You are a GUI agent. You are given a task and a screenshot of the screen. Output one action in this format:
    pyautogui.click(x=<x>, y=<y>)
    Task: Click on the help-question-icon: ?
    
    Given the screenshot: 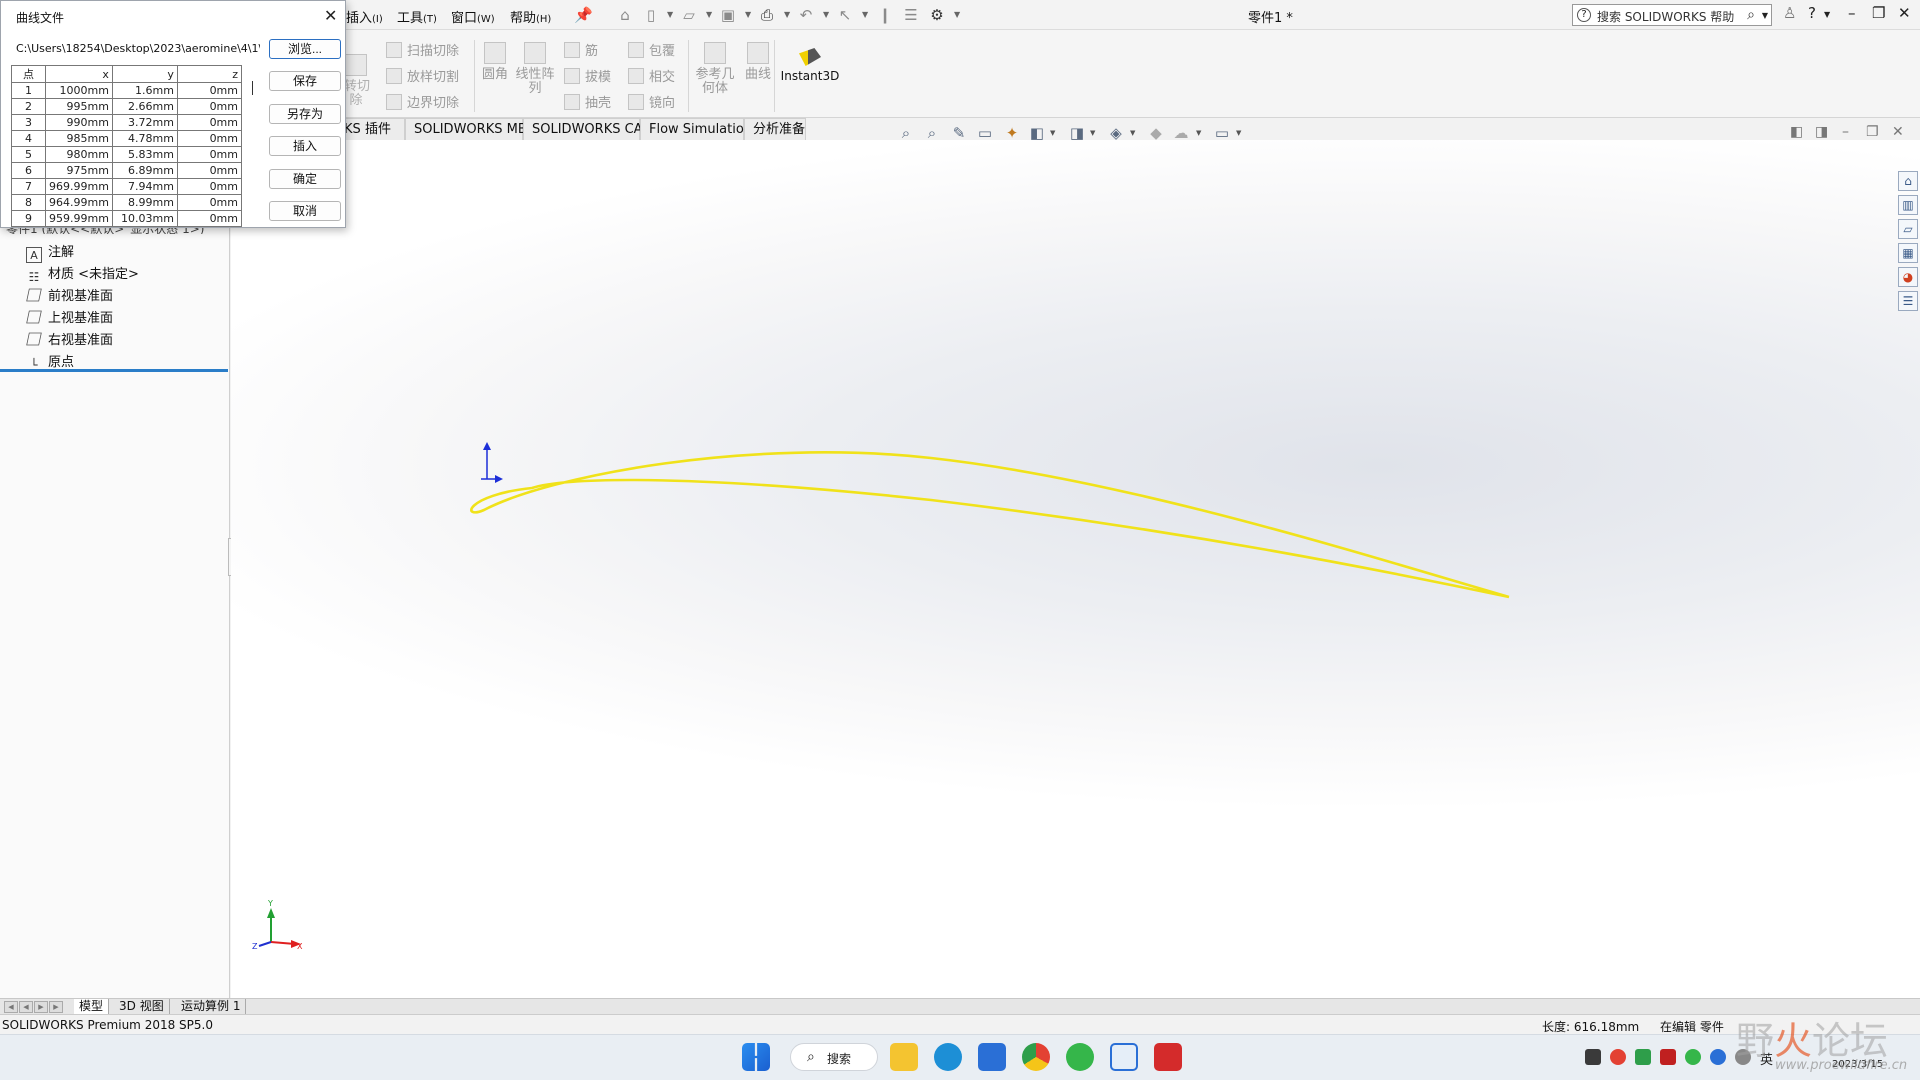 What is the action you would take?
    pyautogui.click(x=1812, y=13)
    